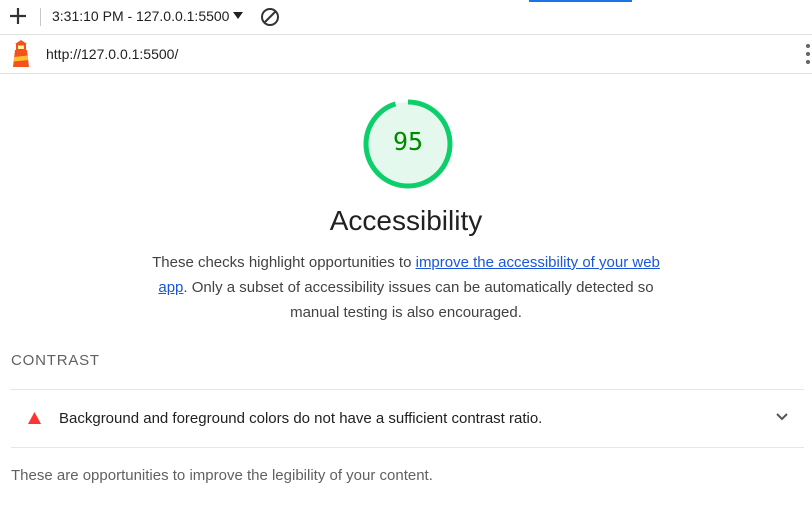 This screenshot has height=512, width=812. What do you see at coordinates (782, 417) in the screenshot?
I see `chevron-down-icon` at bounding box center [782, 417].